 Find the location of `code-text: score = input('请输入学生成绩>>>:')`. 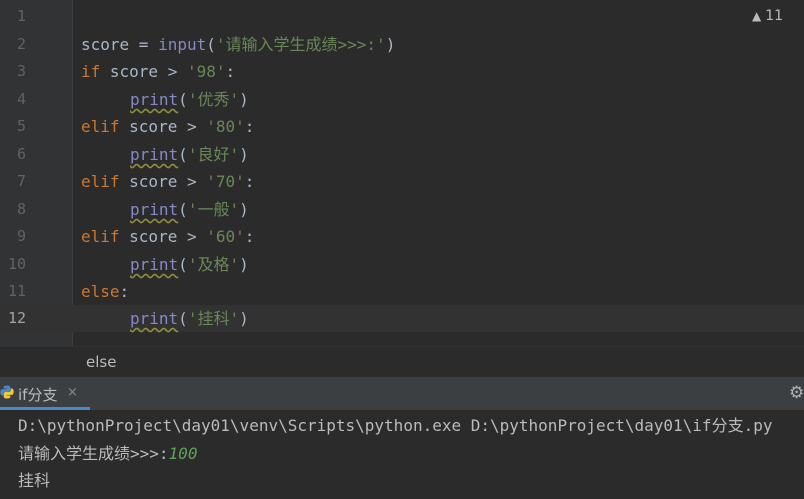

code-text: score = input('请输入学生成绩>>>:') is located at coordinates (238, 44).